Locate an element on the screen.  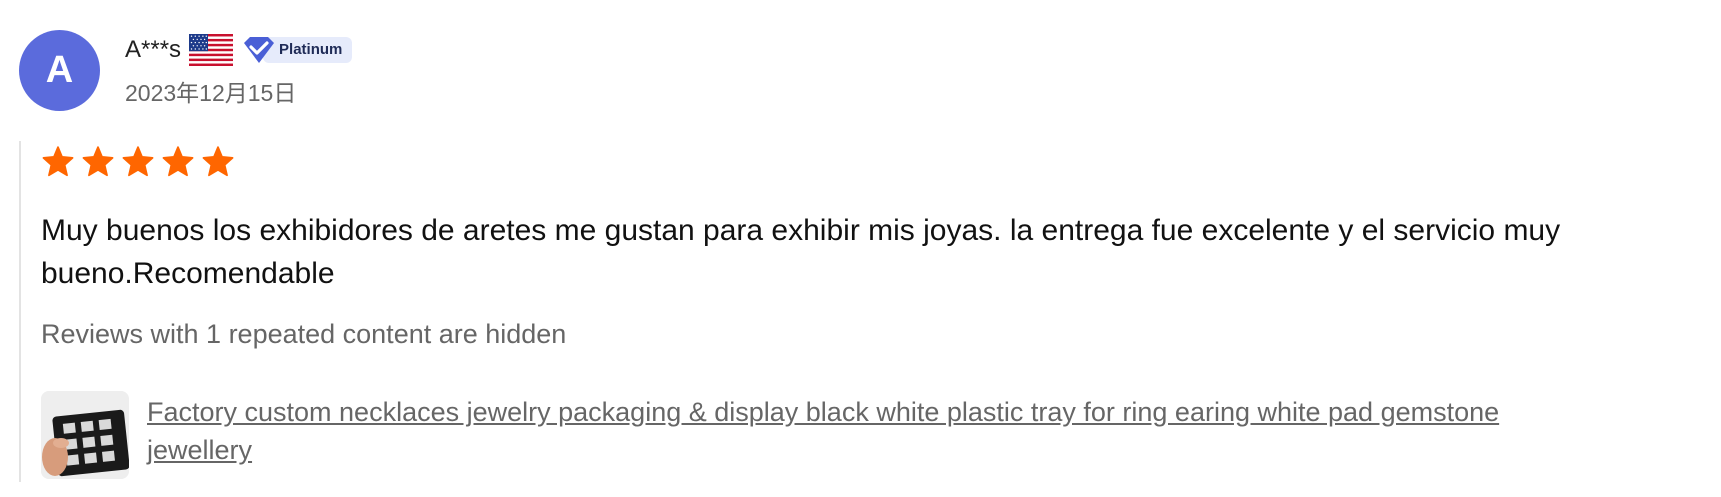
product-thumbnail is located at coordinates (85, 435).